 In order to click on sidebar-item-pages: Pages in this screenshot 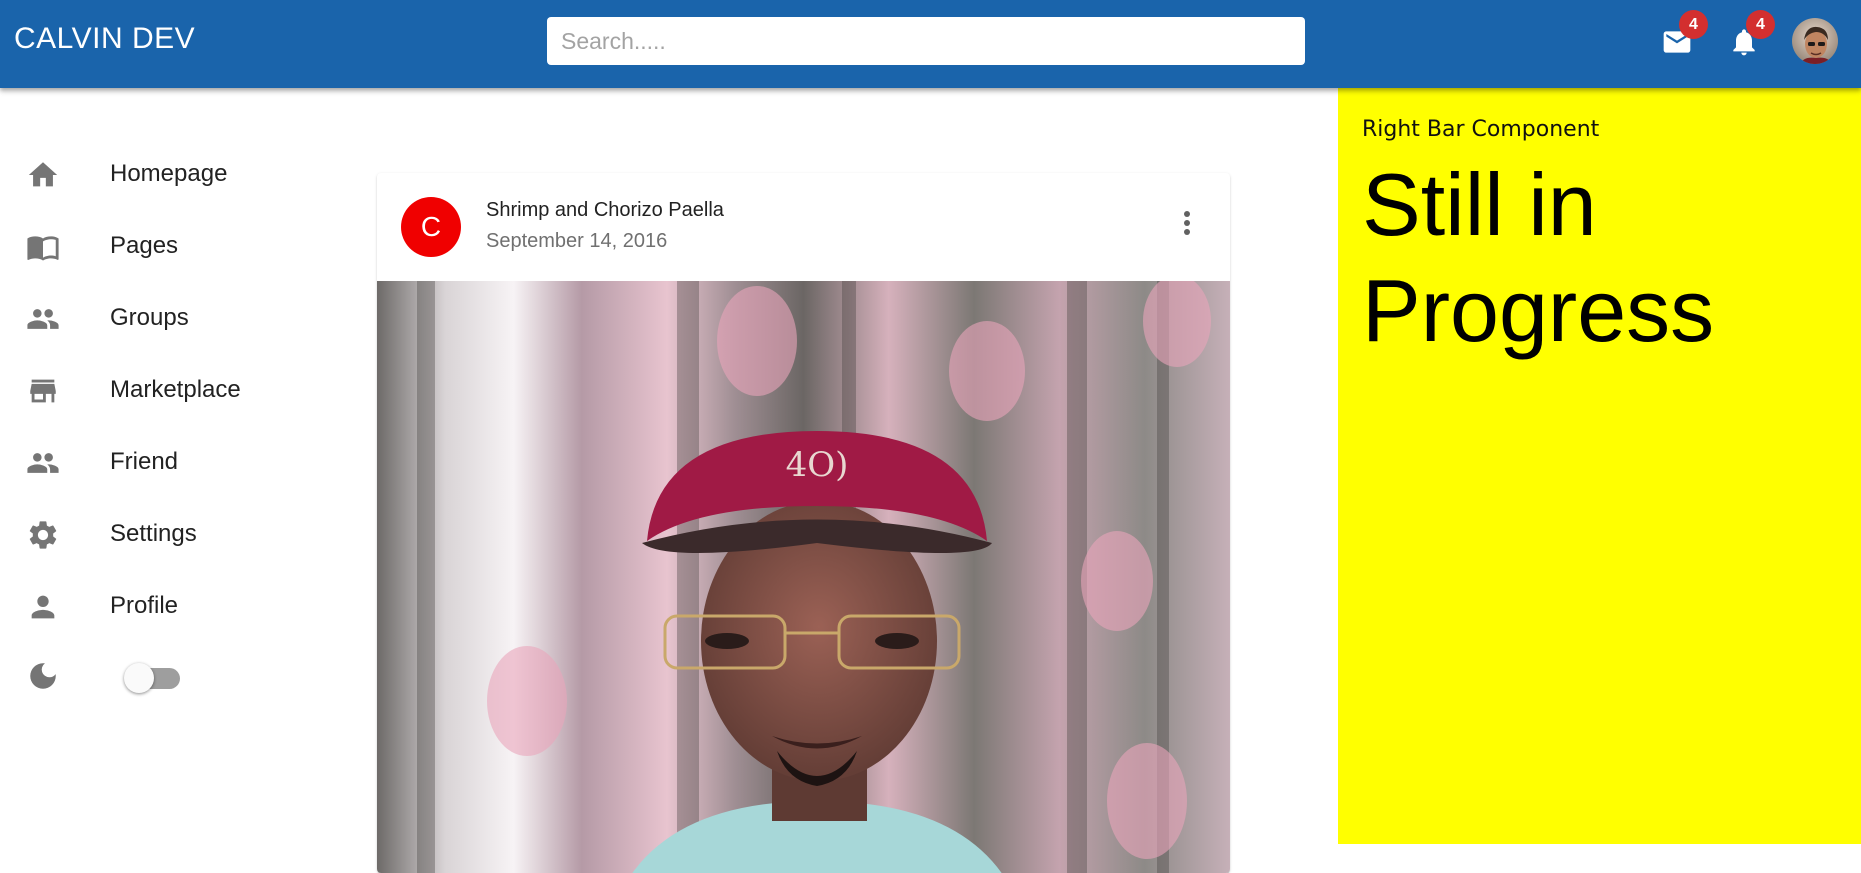, I will do `click(170, 246)`.